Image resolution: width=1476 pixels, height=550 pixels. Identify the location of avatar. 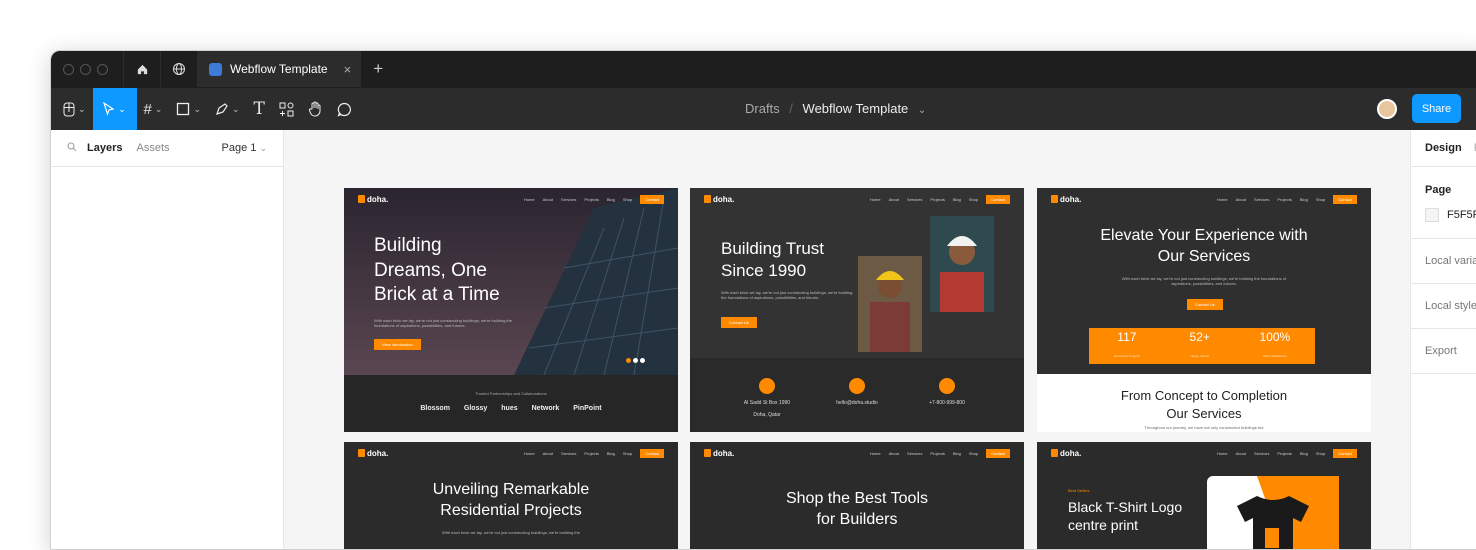
(1387, 109).